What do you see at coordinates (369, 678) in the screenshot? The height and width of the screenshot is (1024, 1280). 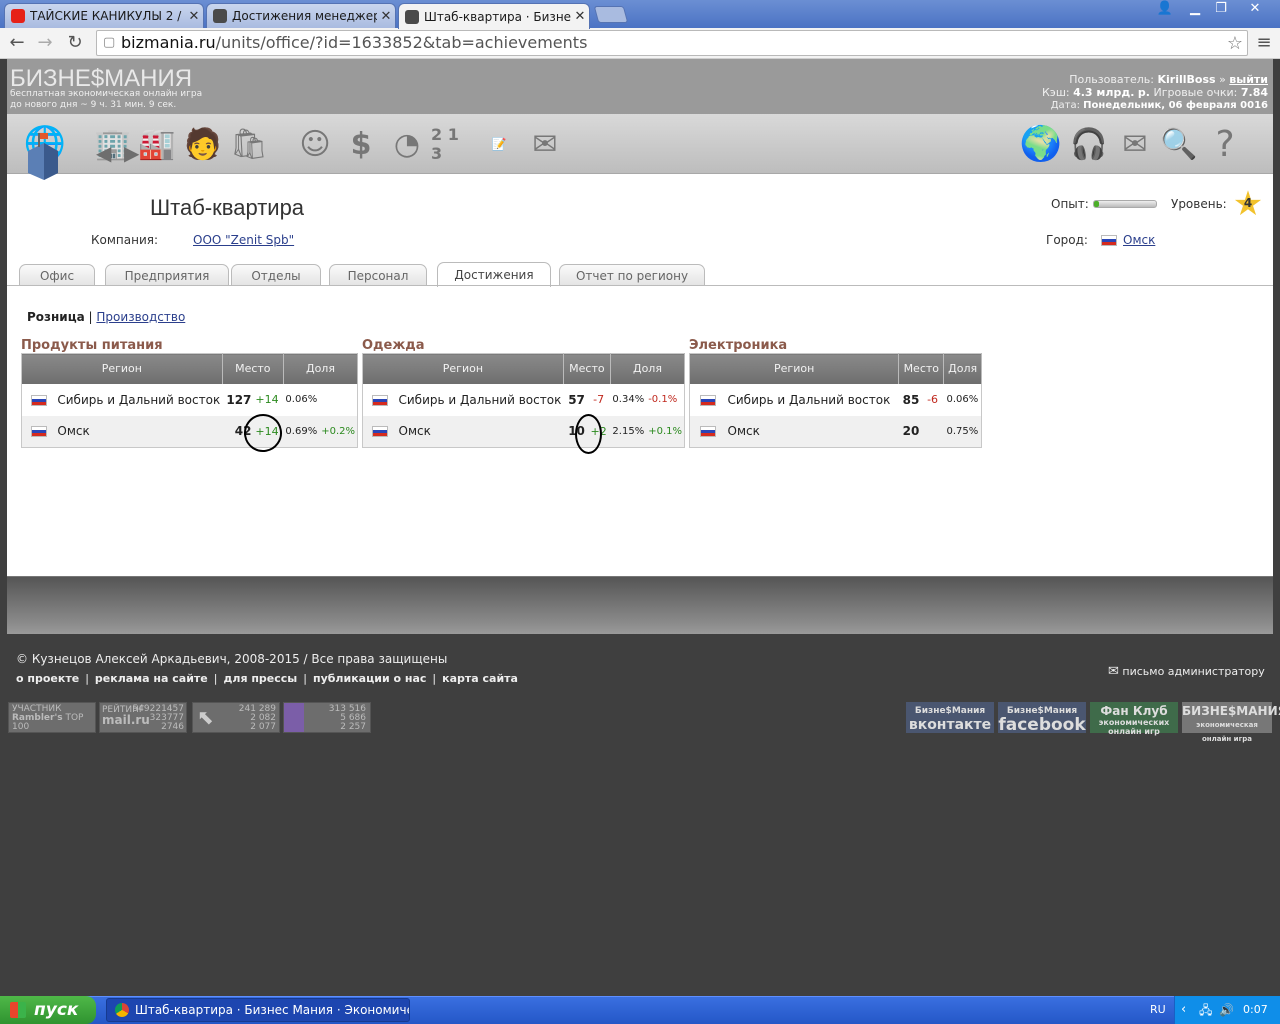 I see `footer-link-publications: публикации о нас` at bounding box center [369, 678].